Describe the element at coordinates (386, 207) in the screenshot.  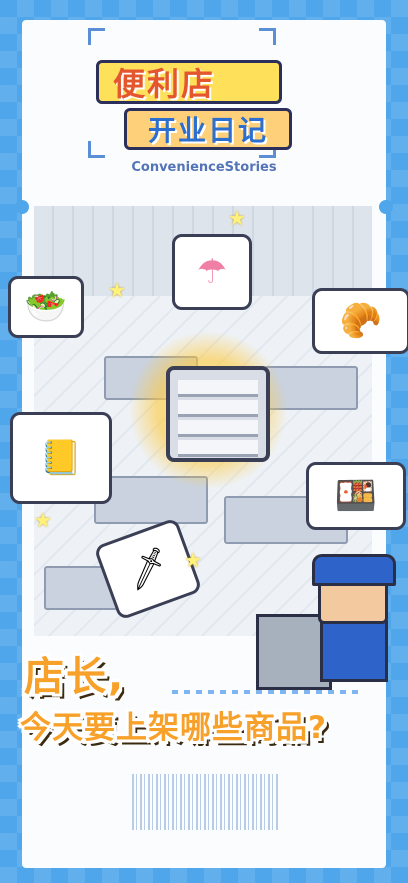
I see `ticket-notch-right` at that location.